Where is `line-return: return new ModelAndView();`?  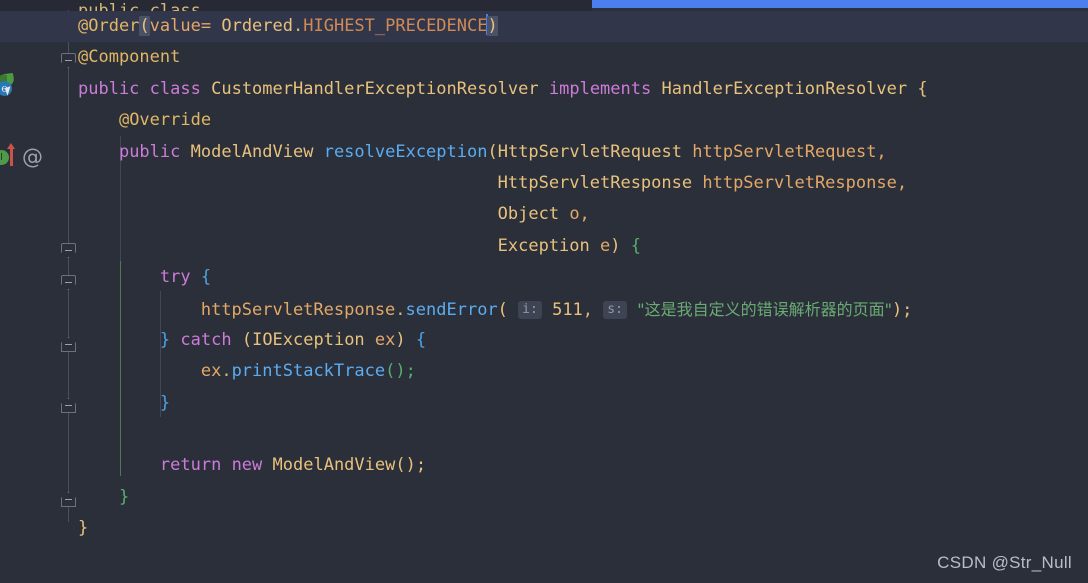 line-return: return new ModelAndView(); is located at coordinates (544, 465).